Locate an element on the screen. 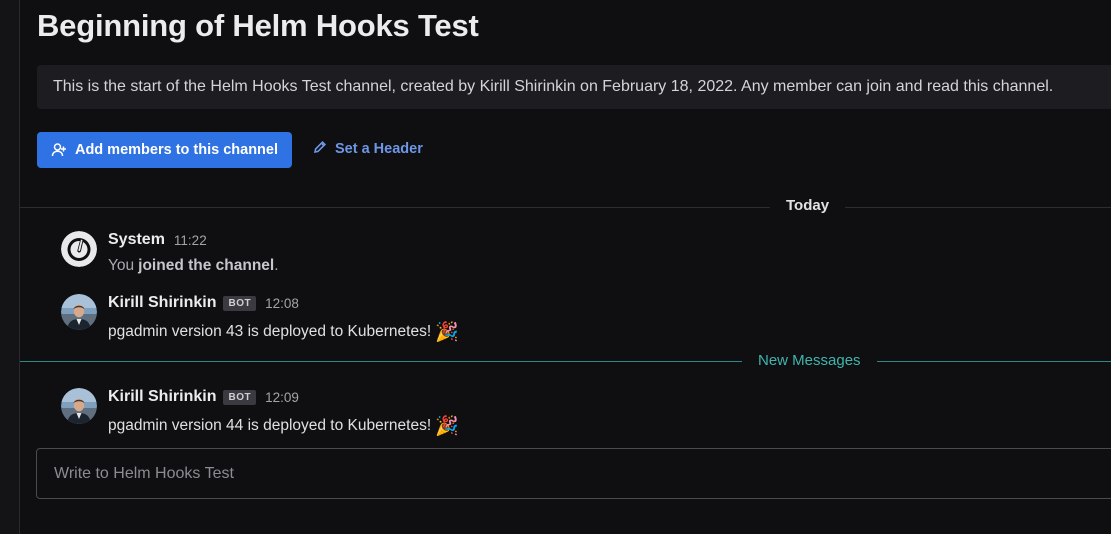  channel-intro-title: Beginning of Helm Hooks Test is located at coordinates (258, 25).